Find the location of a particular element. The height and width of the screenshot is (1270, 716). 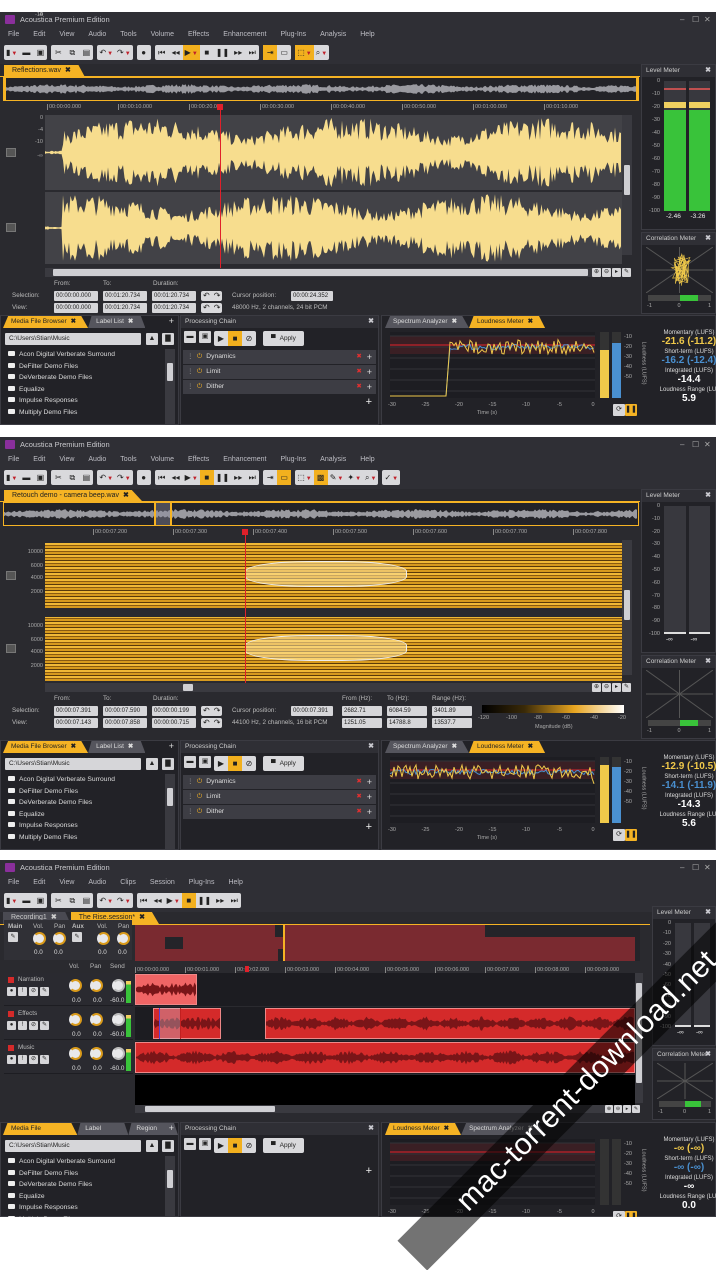

add-tab-icon: + is located at coordinates (171, 746).